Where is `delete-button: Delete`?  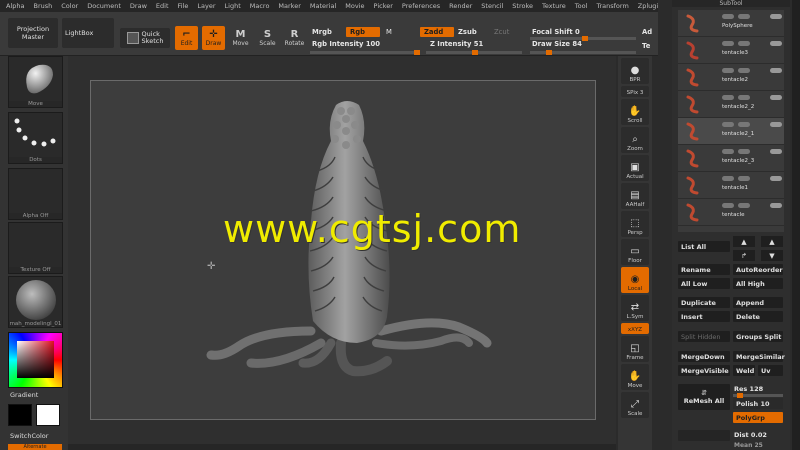 delete-button: Delete is located at coordinates (758, 316).